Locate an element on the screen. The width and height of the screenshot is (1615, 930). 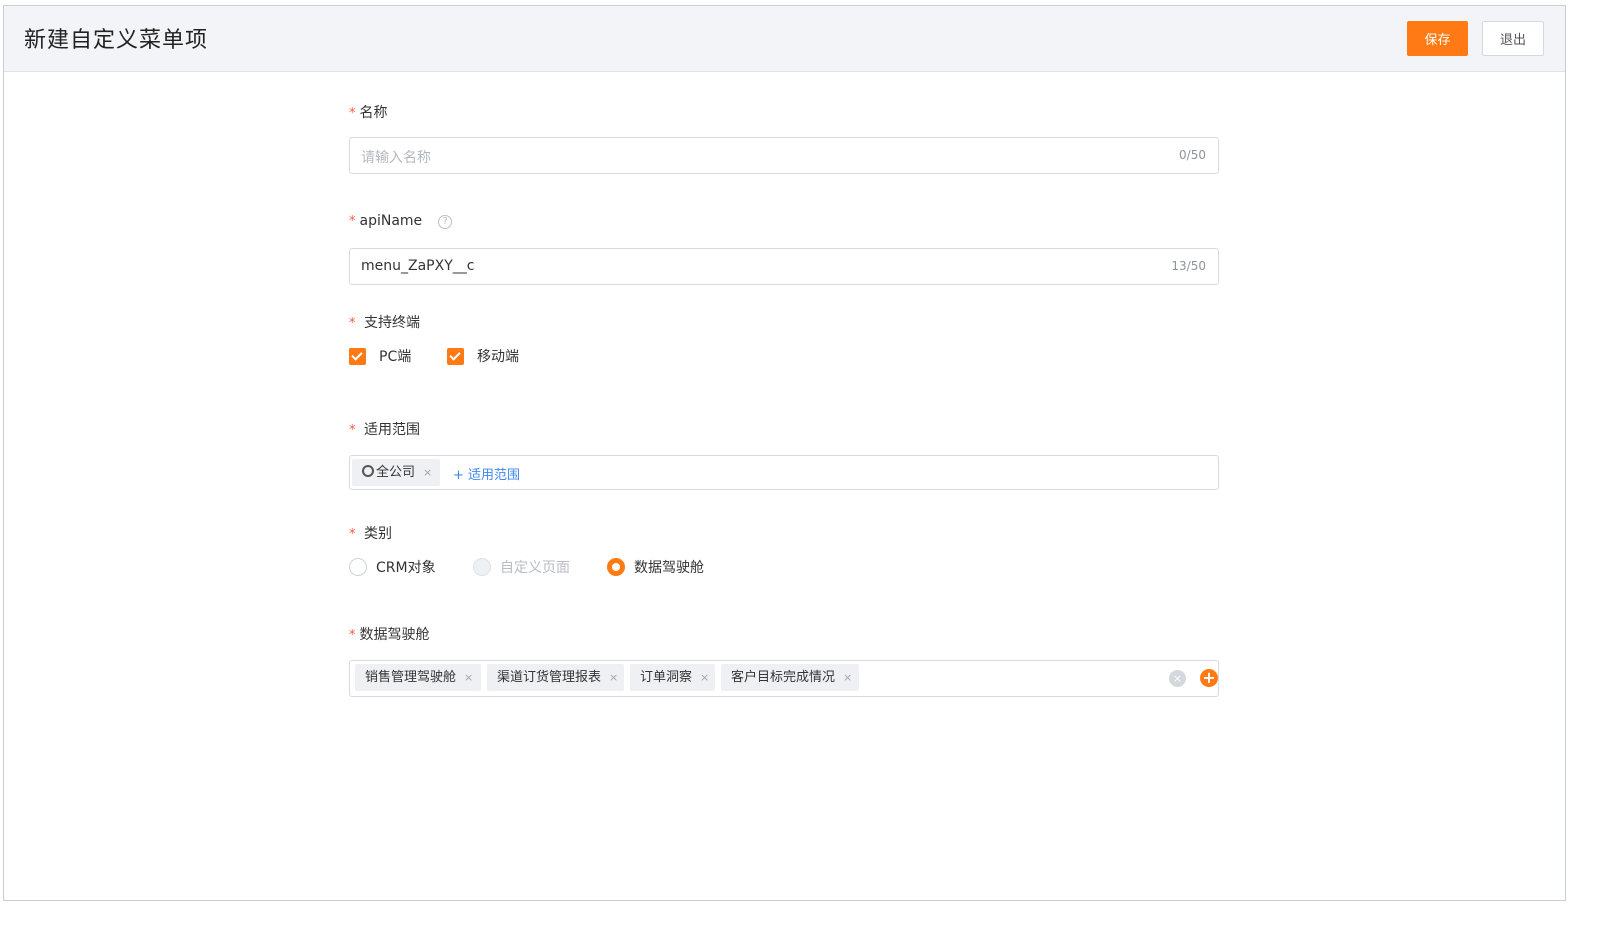
page-title: 新建自定义菜单项 is located at coordinates (116, 40).